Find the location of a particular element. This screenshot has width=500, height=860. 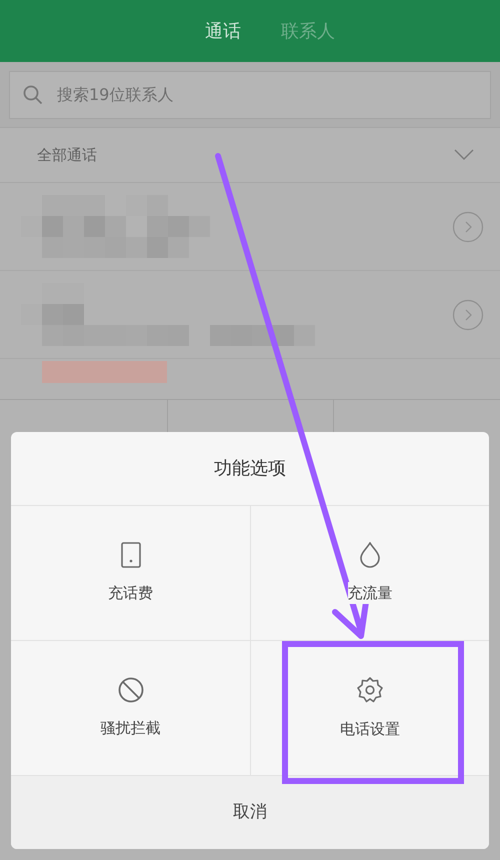

search-icon is located at coordinates (33, 94).